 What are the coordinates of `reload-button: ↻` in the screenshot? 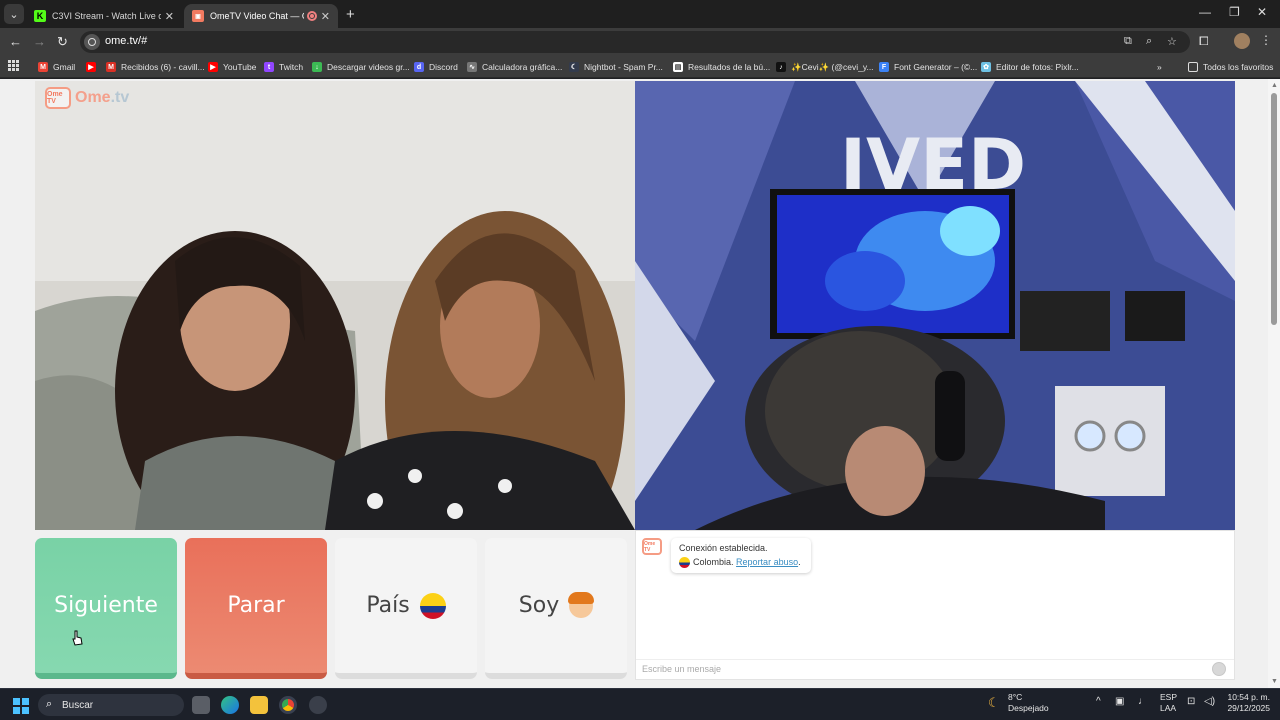 It's located at (62, 42).